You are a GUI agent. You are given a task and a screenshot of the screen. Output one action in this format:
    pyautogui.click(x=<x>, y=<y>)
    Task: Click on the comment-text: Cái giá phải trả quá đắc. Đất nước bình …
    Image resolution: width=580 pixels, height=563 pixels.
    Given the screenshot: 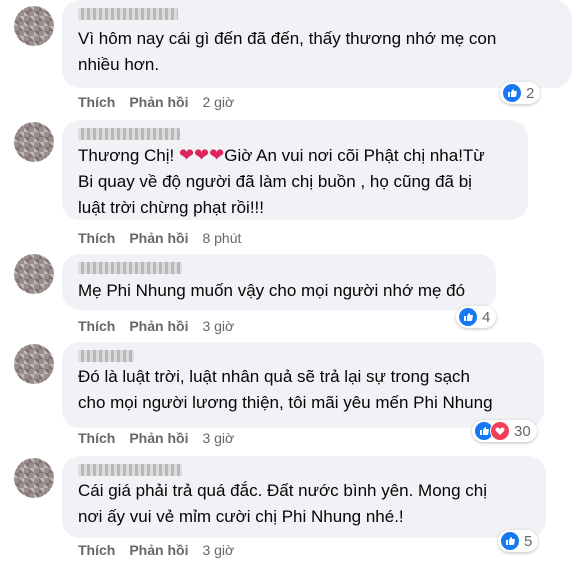 What is the action you would take?
    pyautogui.click(x=283, y=503)
    